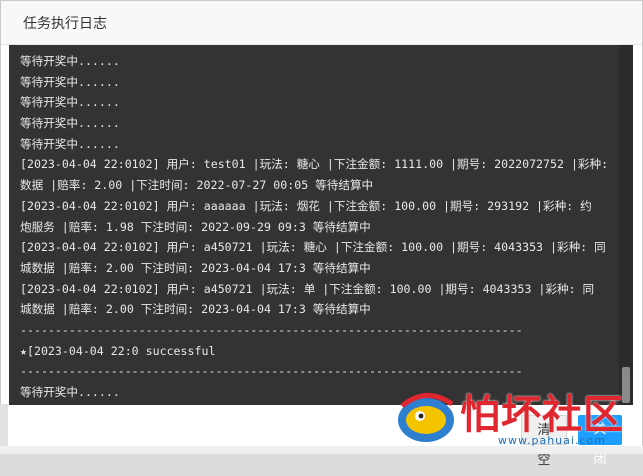 This screenshot has width=643, height=476. Describe the element at coordinates (118, 350) in the screenshot. I see `log-line: ★[2023-04-04 22:0 successful` at that location.